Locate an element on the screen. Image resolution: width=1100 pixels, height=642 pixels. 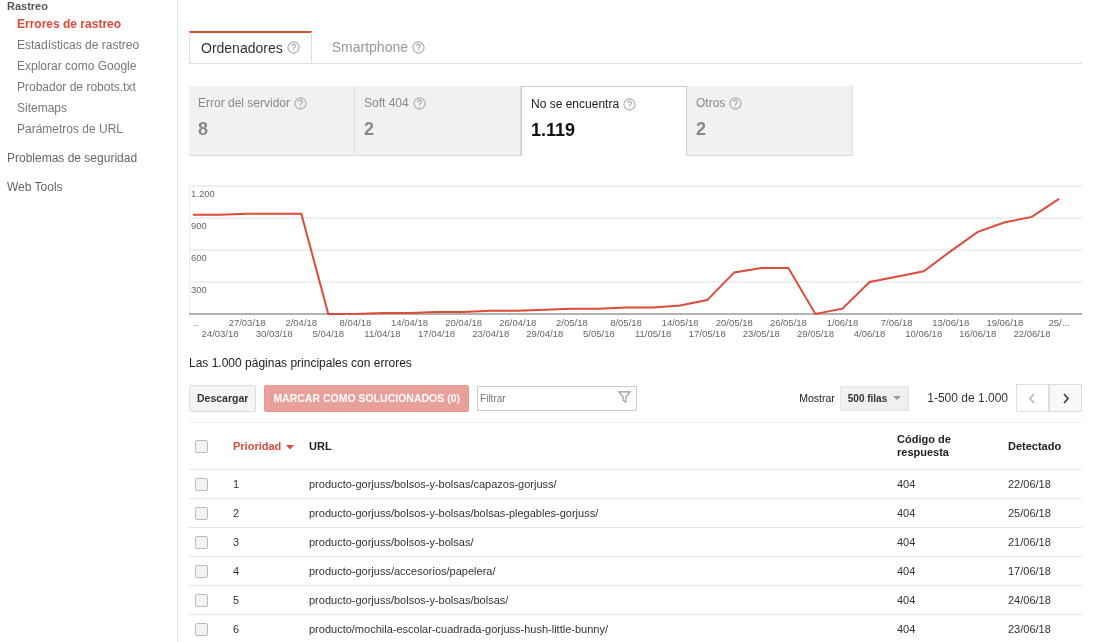
sidebar-item: Sitemaps is located at coordinates (34, 108).